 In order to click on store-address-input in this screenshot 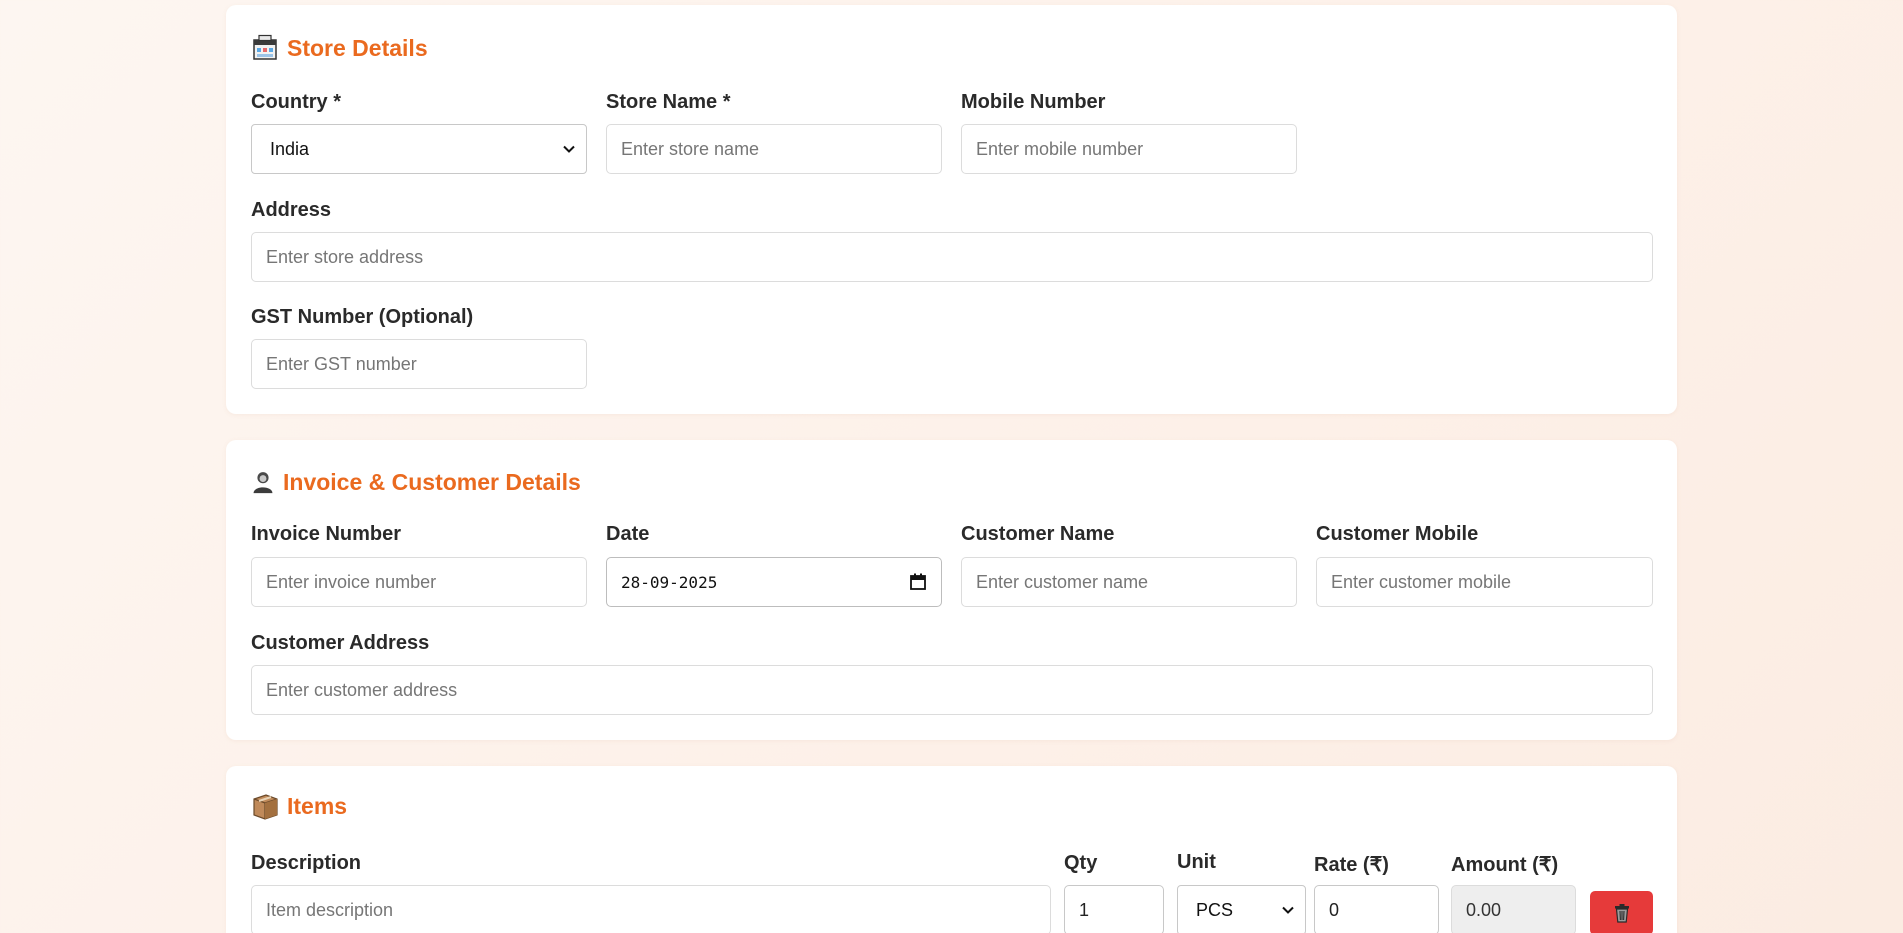, I will do `click(952, 257)`.